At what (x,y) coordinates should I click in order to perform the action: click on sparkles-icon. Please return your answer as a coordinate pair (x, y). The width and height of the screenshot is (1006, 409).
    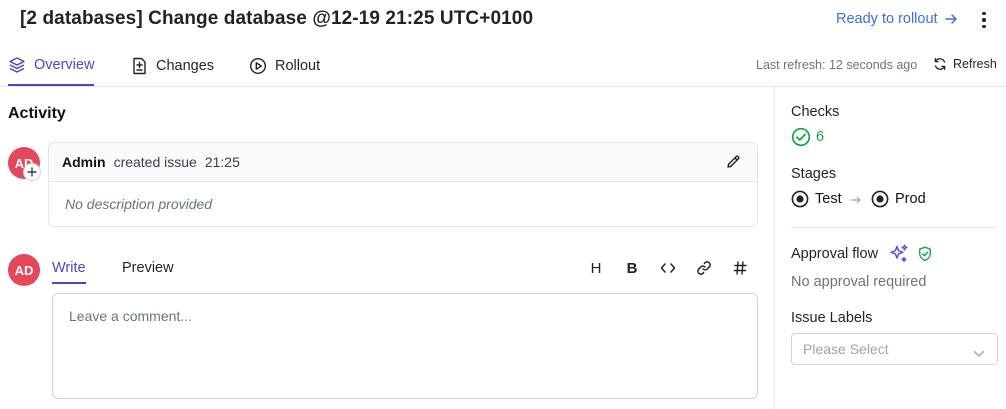
    Looking at the image, I should click on (899, 254).